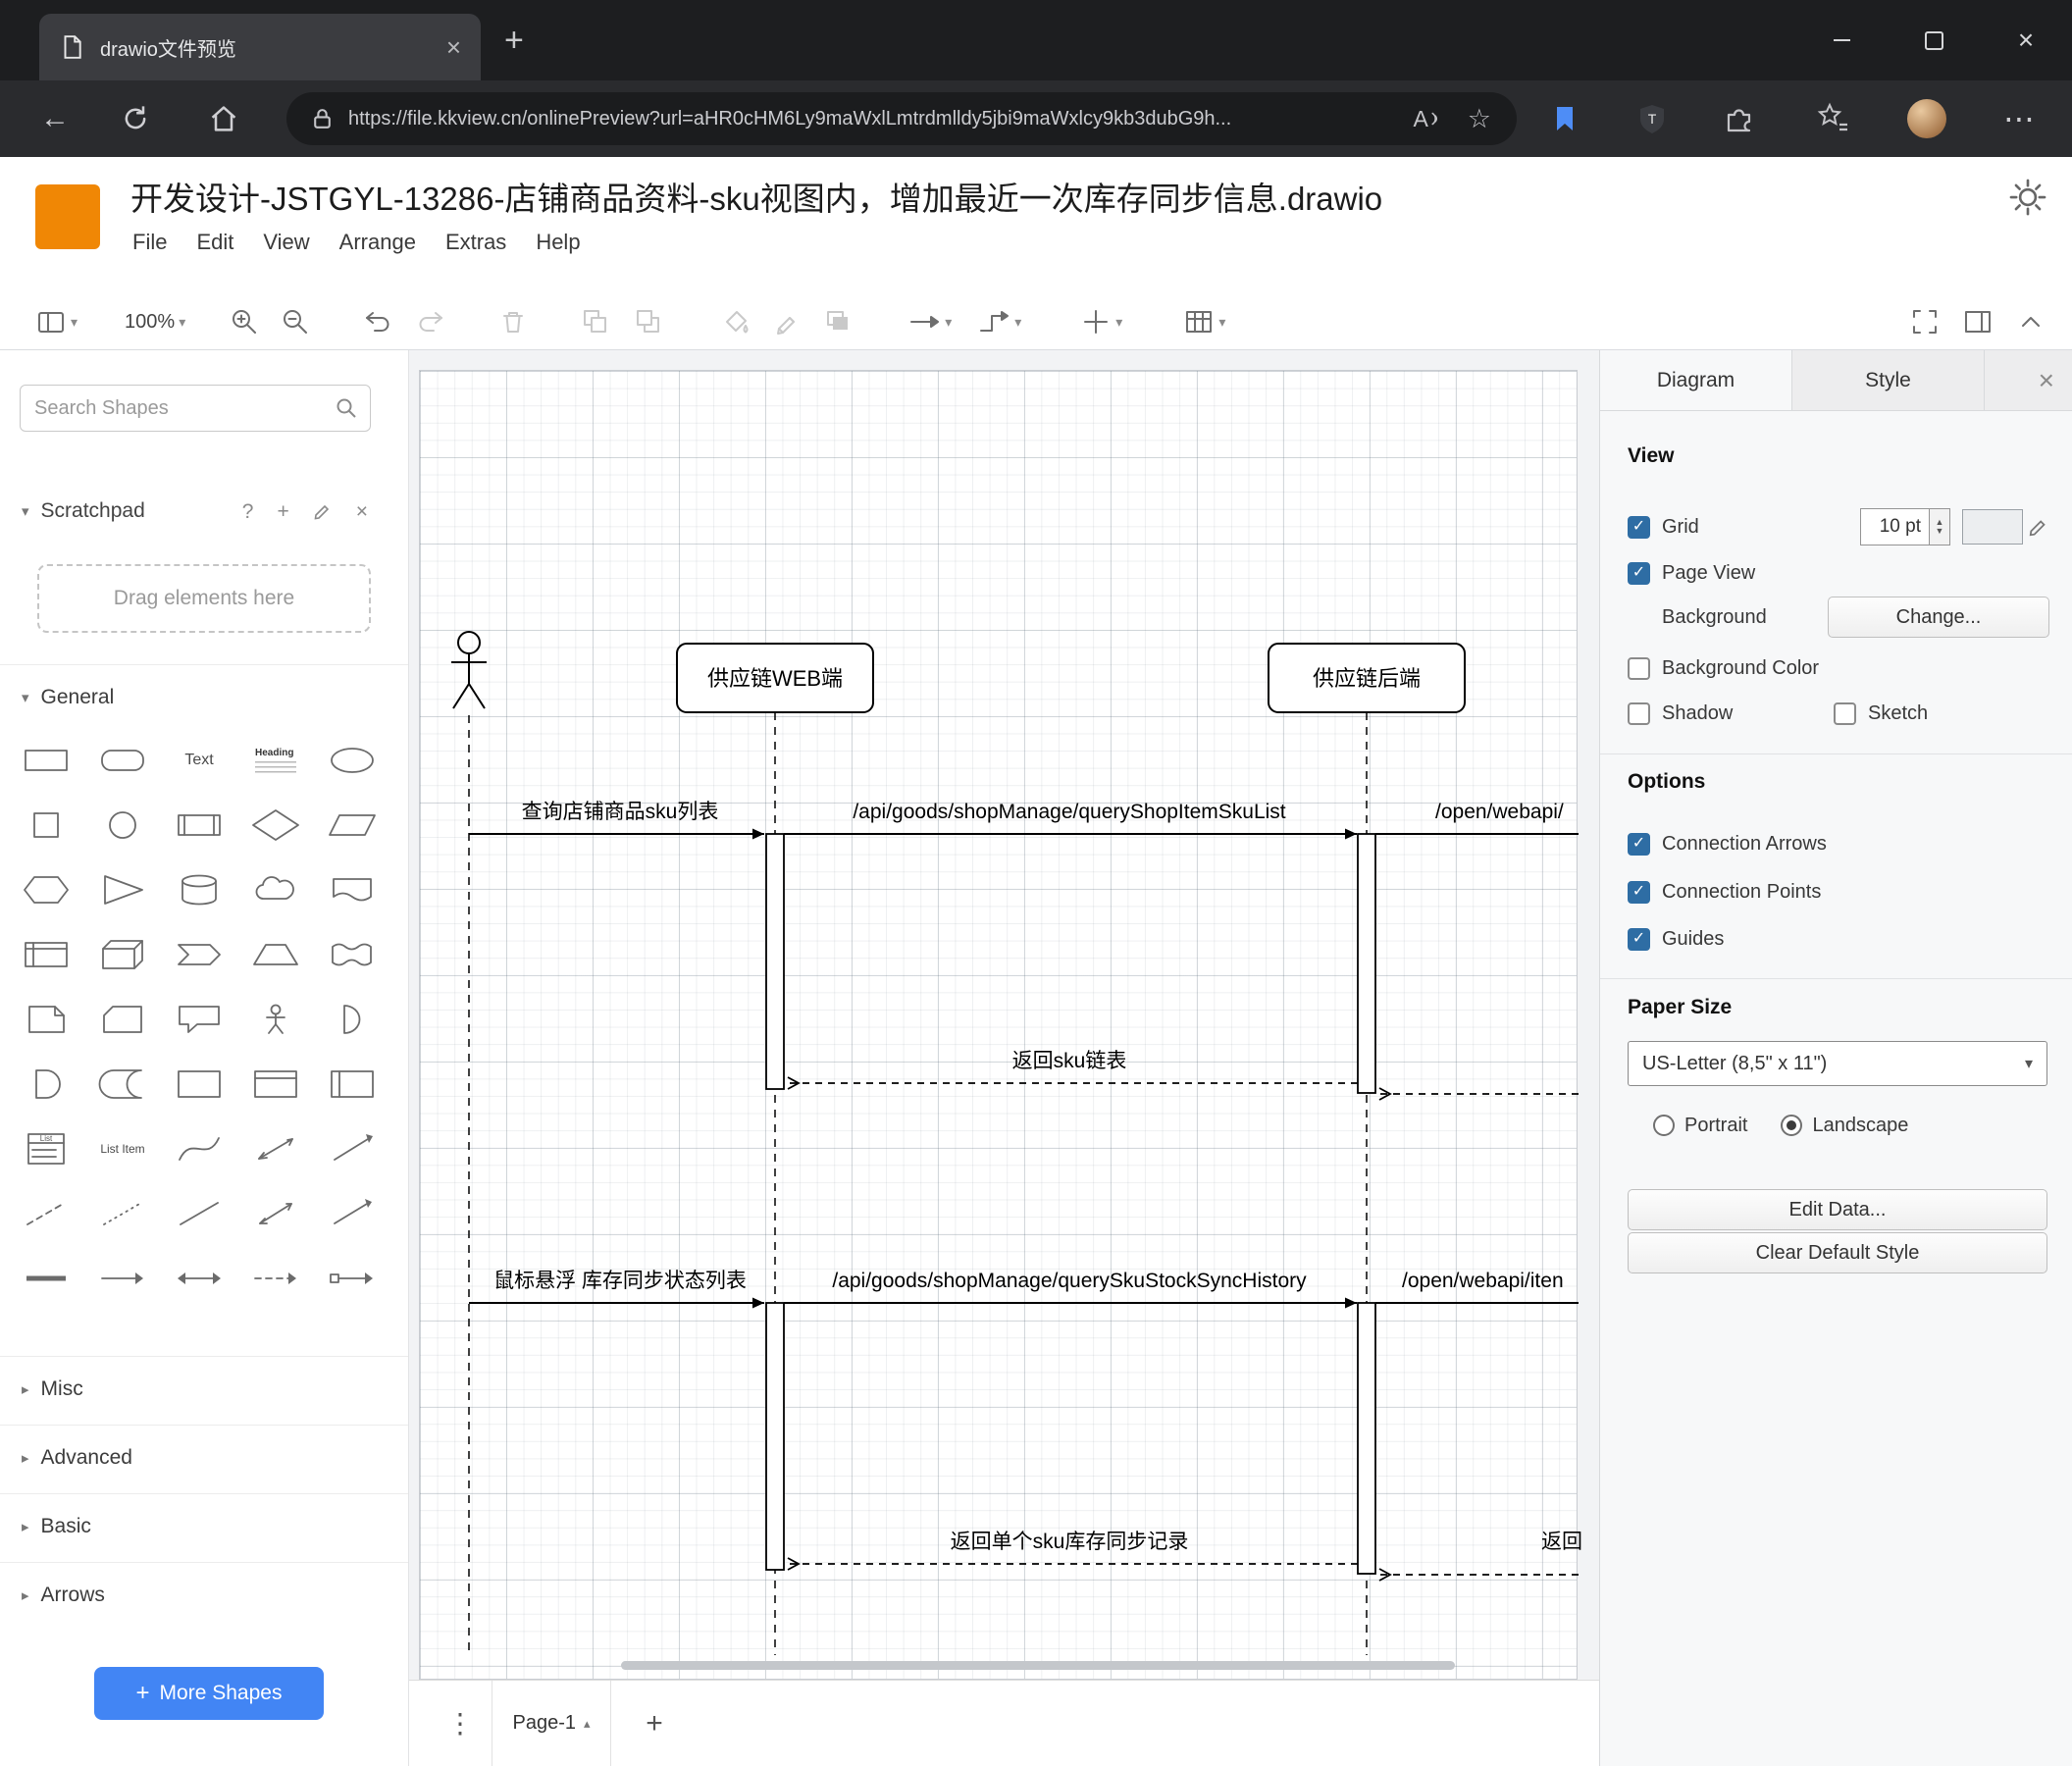  What do you see at coordinates (155, 322) in the screenshot?
I see `zoom-select: 100% ▾` at bounding box center [155, 322].